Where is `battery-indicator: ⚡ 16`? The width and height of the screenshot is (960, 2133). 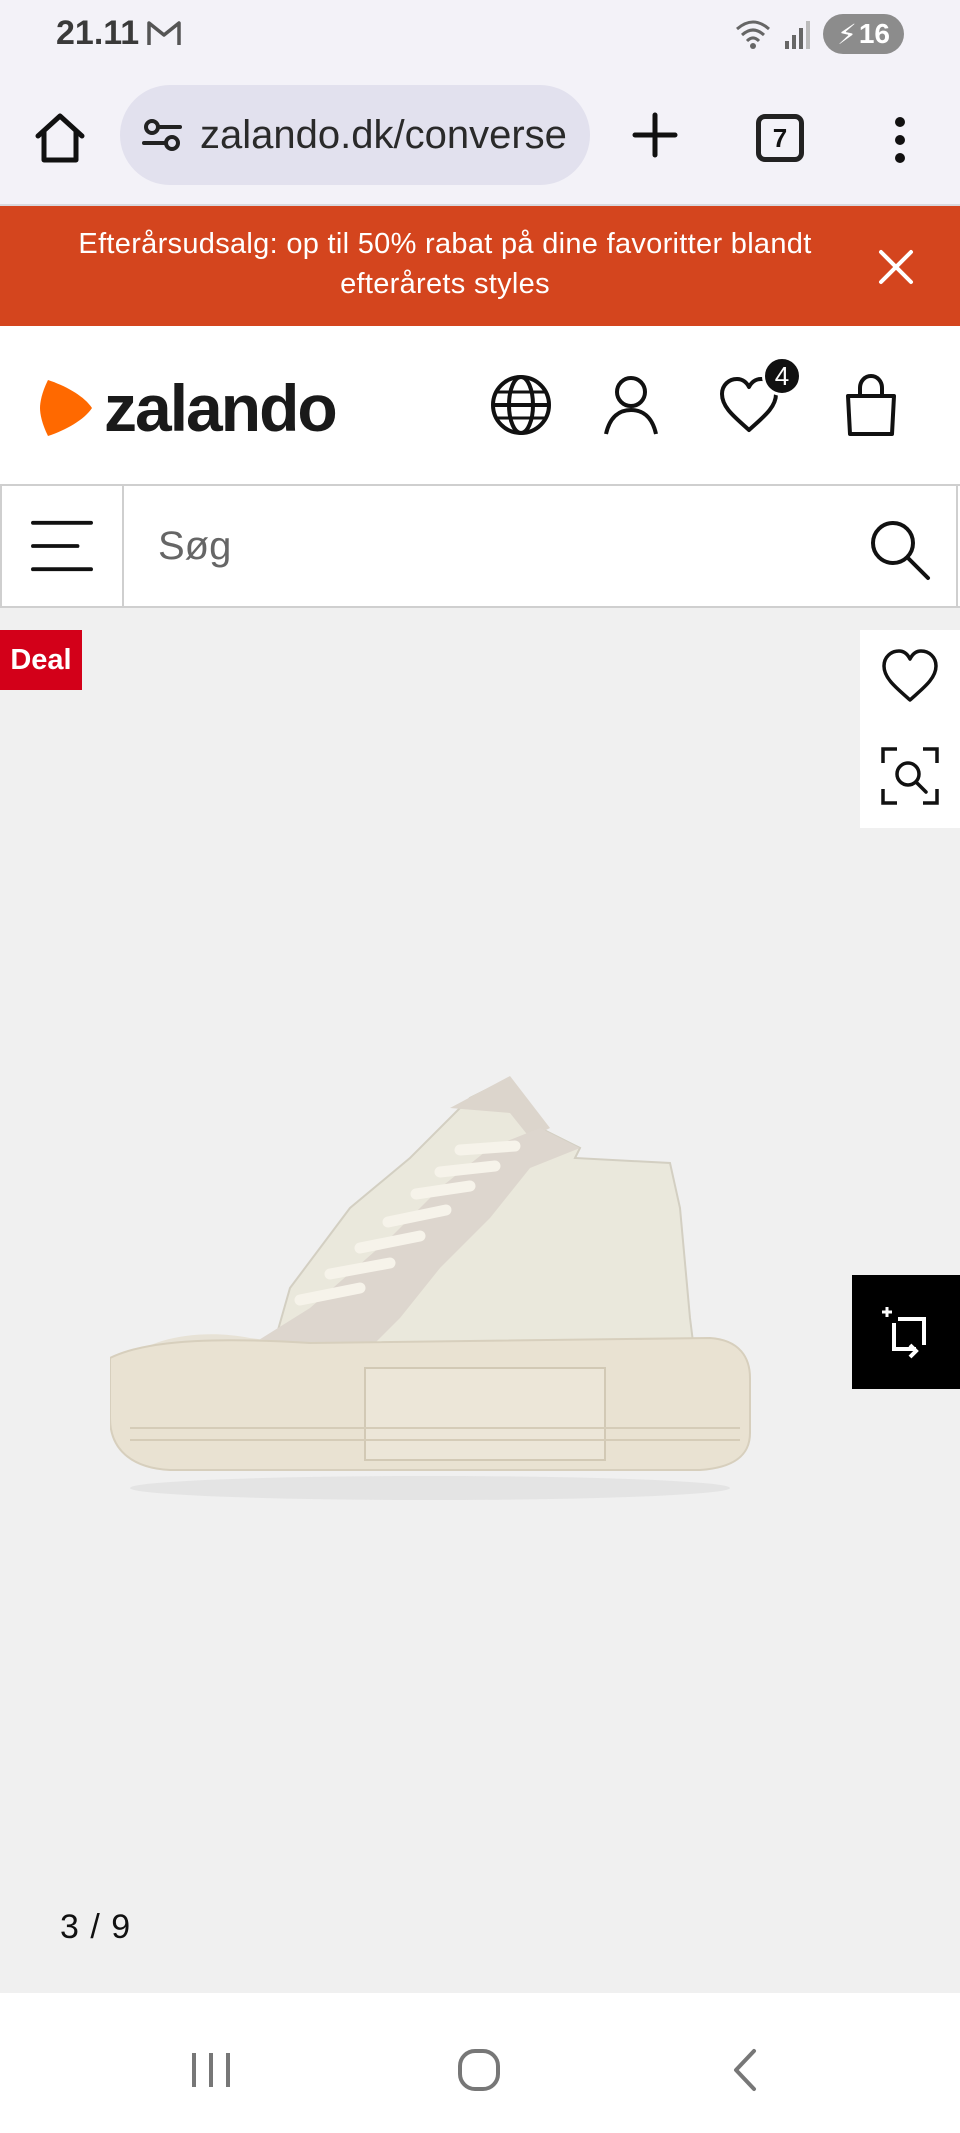
battery-indicator: ⚡ 16 is located at coordinates (863, 34).